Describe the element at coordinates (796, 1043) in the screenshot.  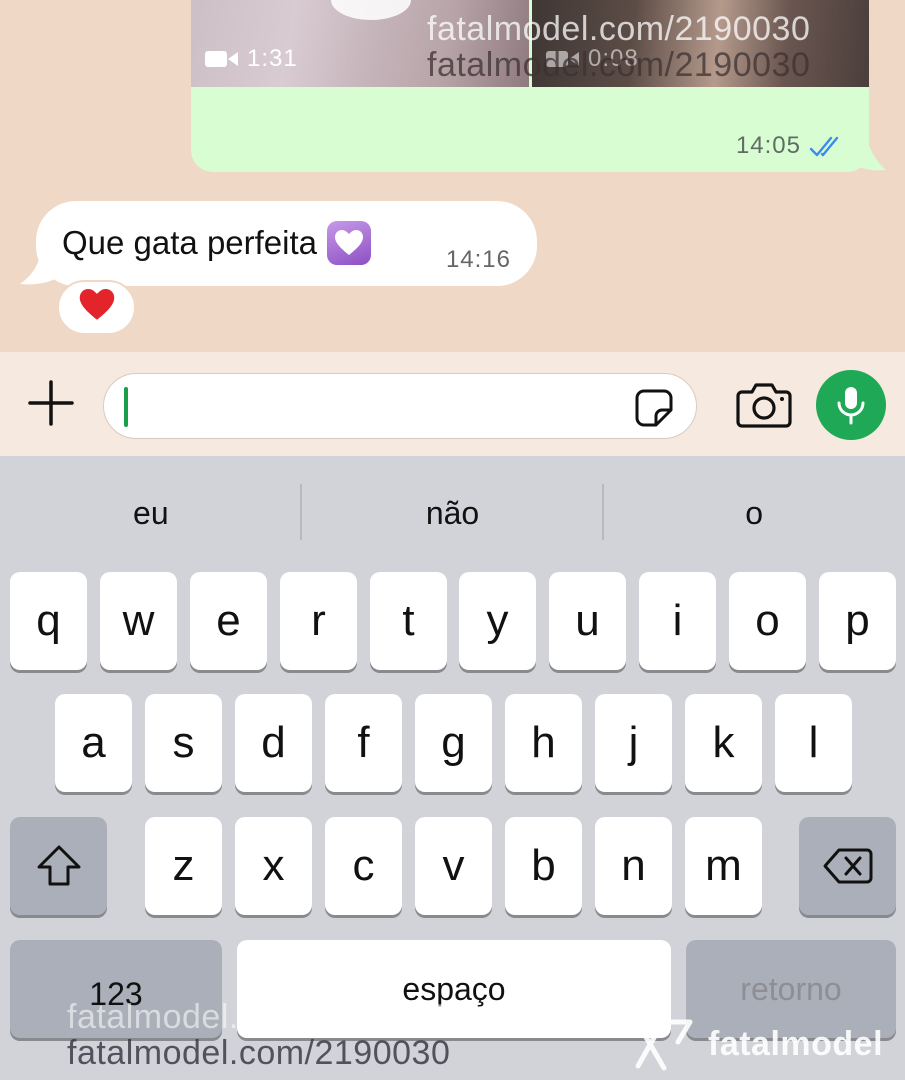
I see `brand-name: fatalmodel` at that location.